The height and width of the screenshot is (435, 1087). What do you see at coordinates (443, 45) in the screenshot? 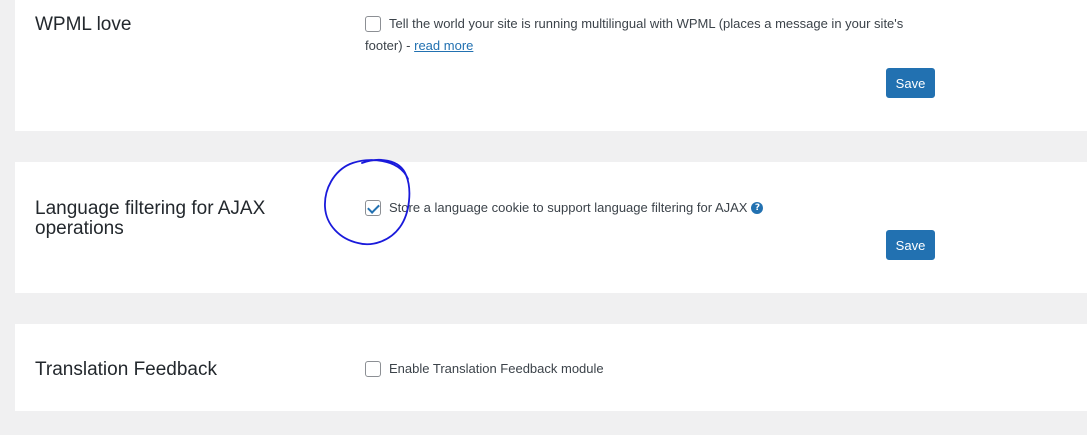
I see `read-more-link: read more` at bounding box center [443, 45].